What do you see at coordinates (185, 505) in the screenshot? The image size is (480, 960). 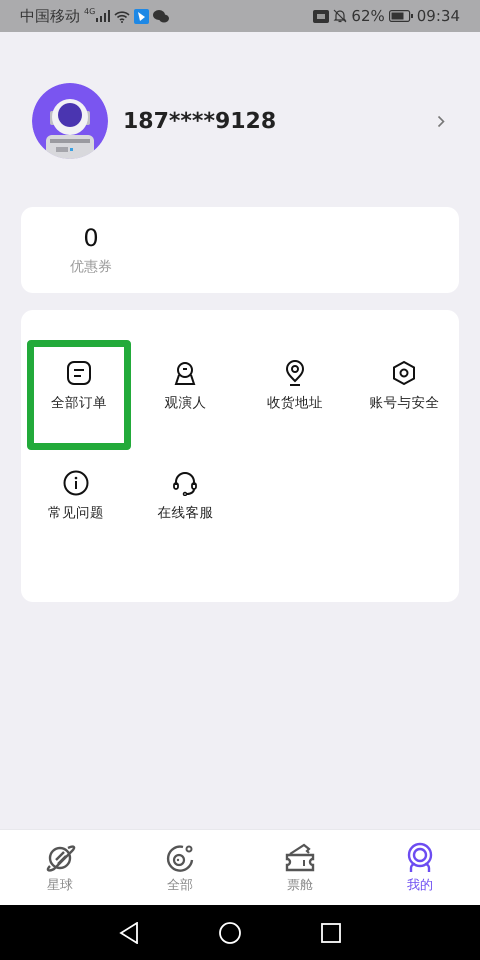 I see `service-item: 在线客服` at bounding box center [185, 505].